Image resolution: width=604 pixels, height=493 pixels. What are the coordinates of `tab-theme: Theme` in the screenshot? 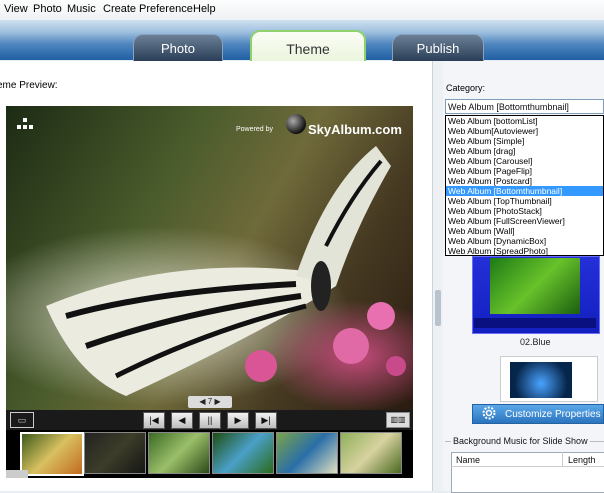 It's located at (308, 46).